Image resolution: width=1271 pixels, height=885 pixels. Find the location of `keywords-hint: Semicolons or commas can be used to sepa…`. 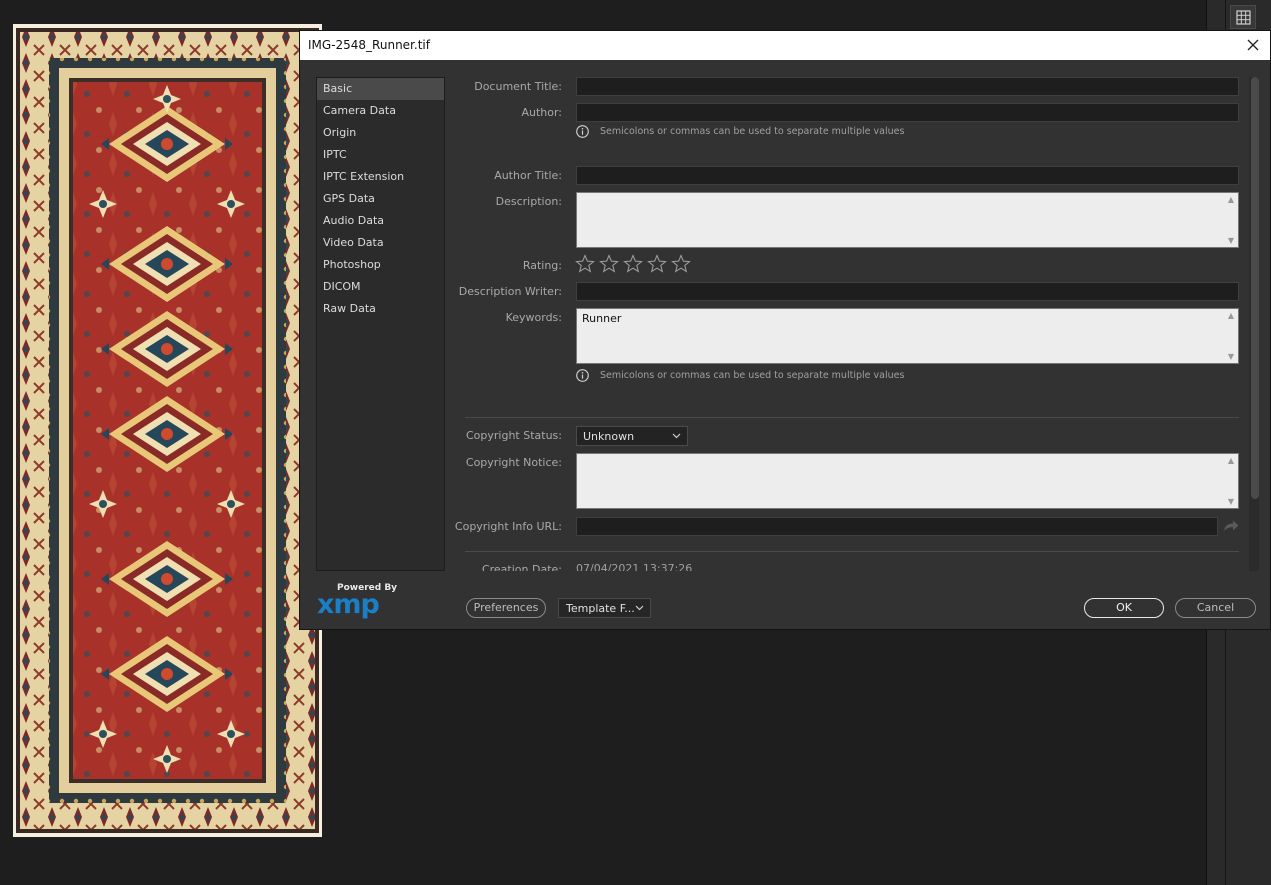

keywords-hint: Semicolons or commas can be used to sepa… is located at coordinates (740, 375).